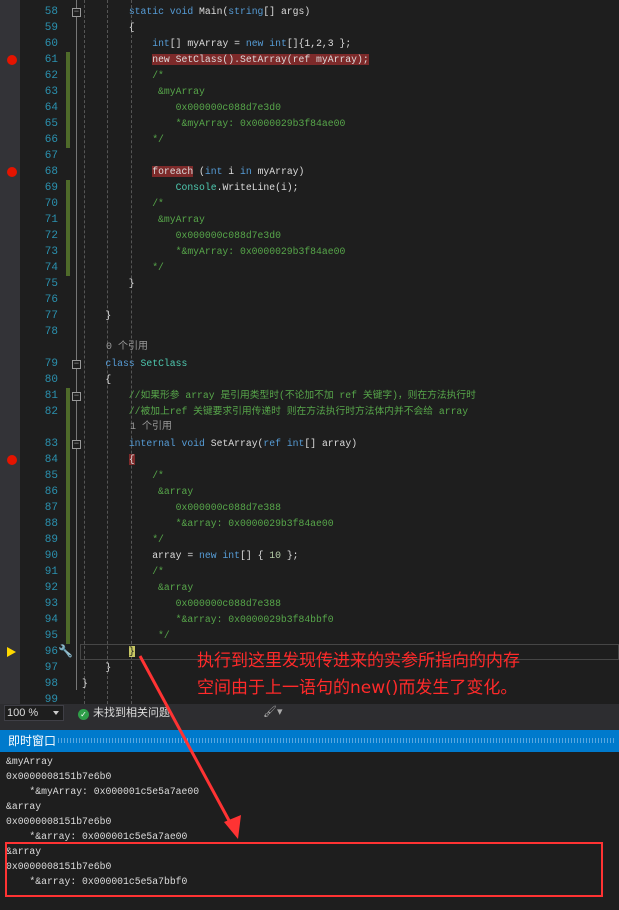 The image size is (619, 910). Describe the element at coordinates (199, 171) in the screenshot. I see `code-token: (` at that location.